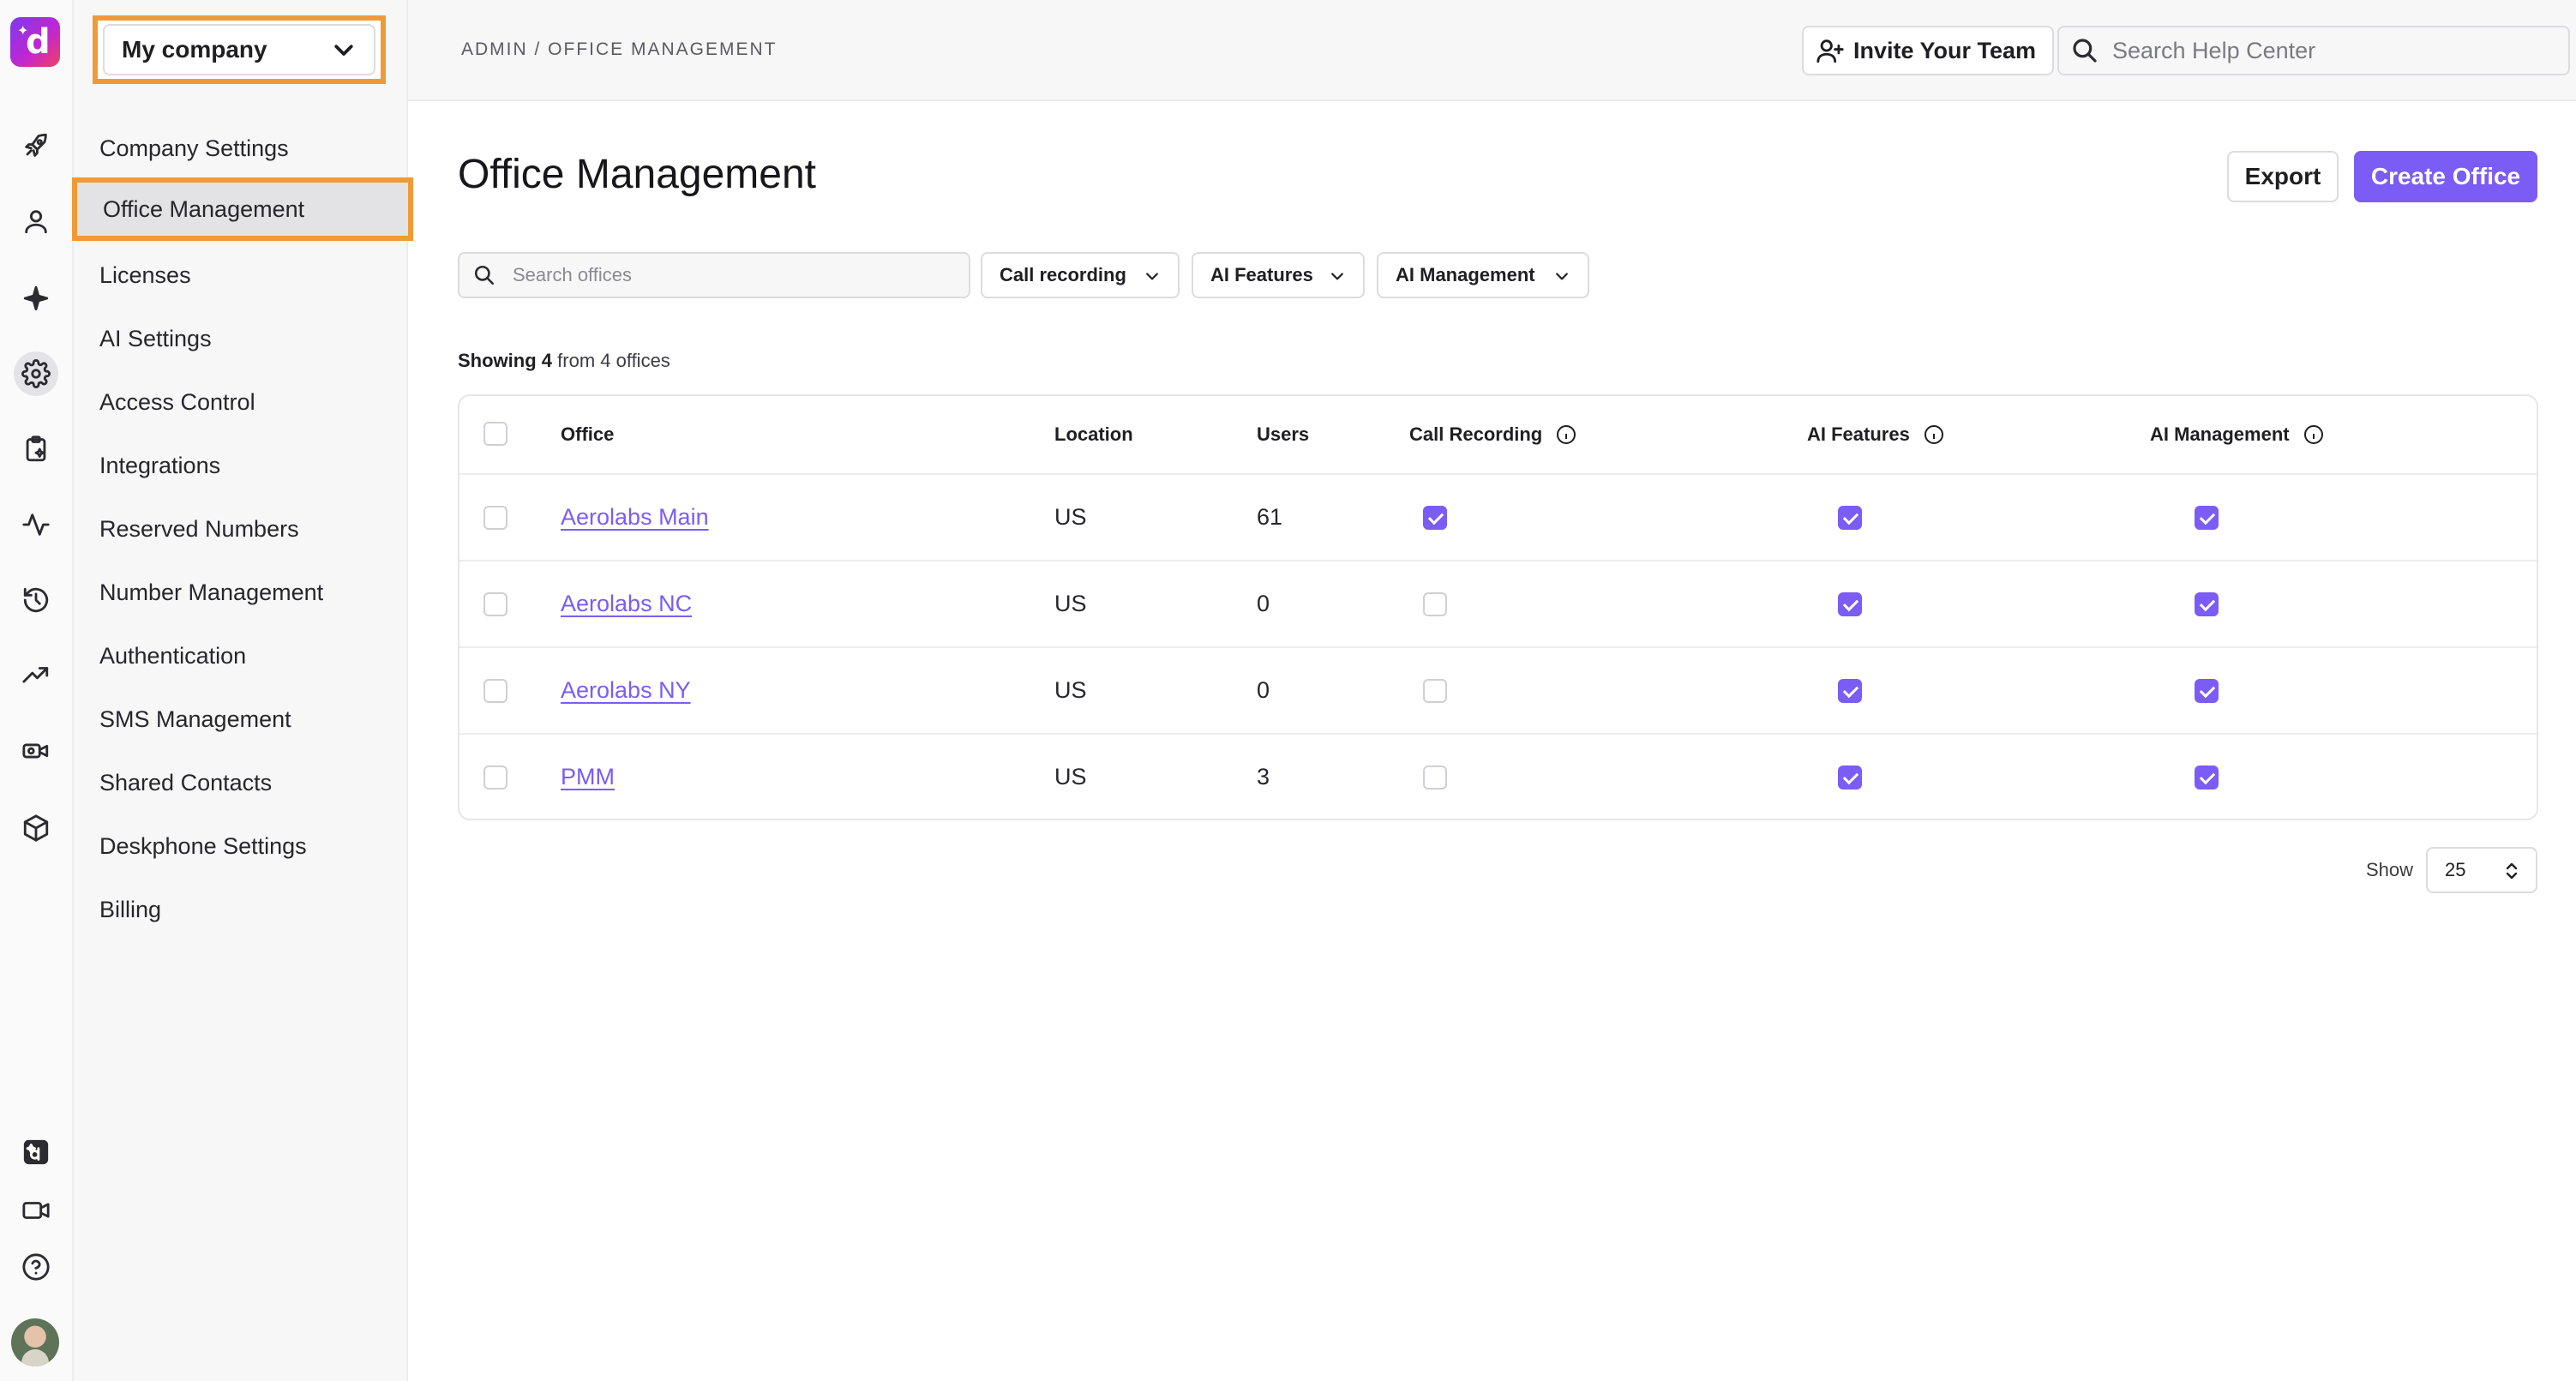  Describe the element at coordinates (1498, 691) in the screenshot. I see `table-row: Aerolabs NY US 0` at that location.